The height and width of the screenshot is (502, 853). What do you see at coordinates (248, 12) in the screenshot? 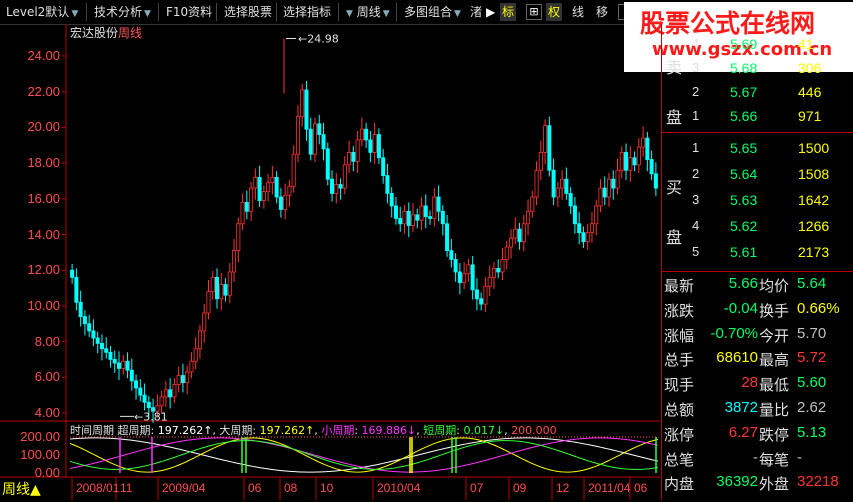
I see `select-stock-menu: 选择股票` at bounding box center [248, 12].